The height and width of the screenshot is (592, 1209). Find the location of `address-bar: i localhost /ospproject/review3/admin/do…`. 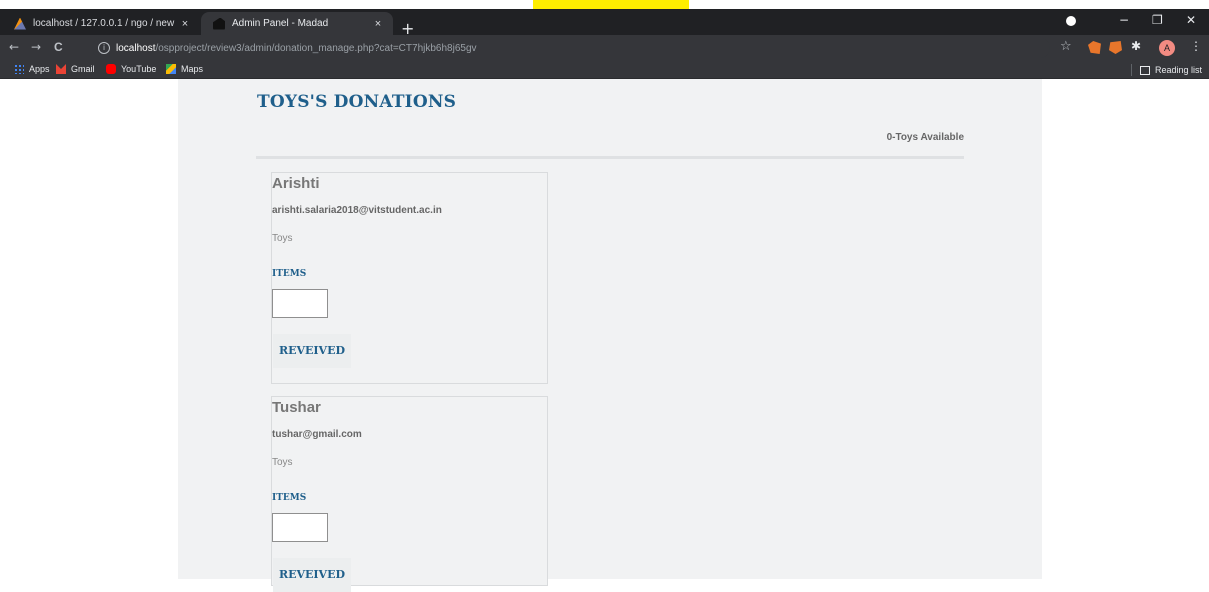

address-bar: i localhost /ospproject/review3/admin/do… is located at coordinates (571, 48).